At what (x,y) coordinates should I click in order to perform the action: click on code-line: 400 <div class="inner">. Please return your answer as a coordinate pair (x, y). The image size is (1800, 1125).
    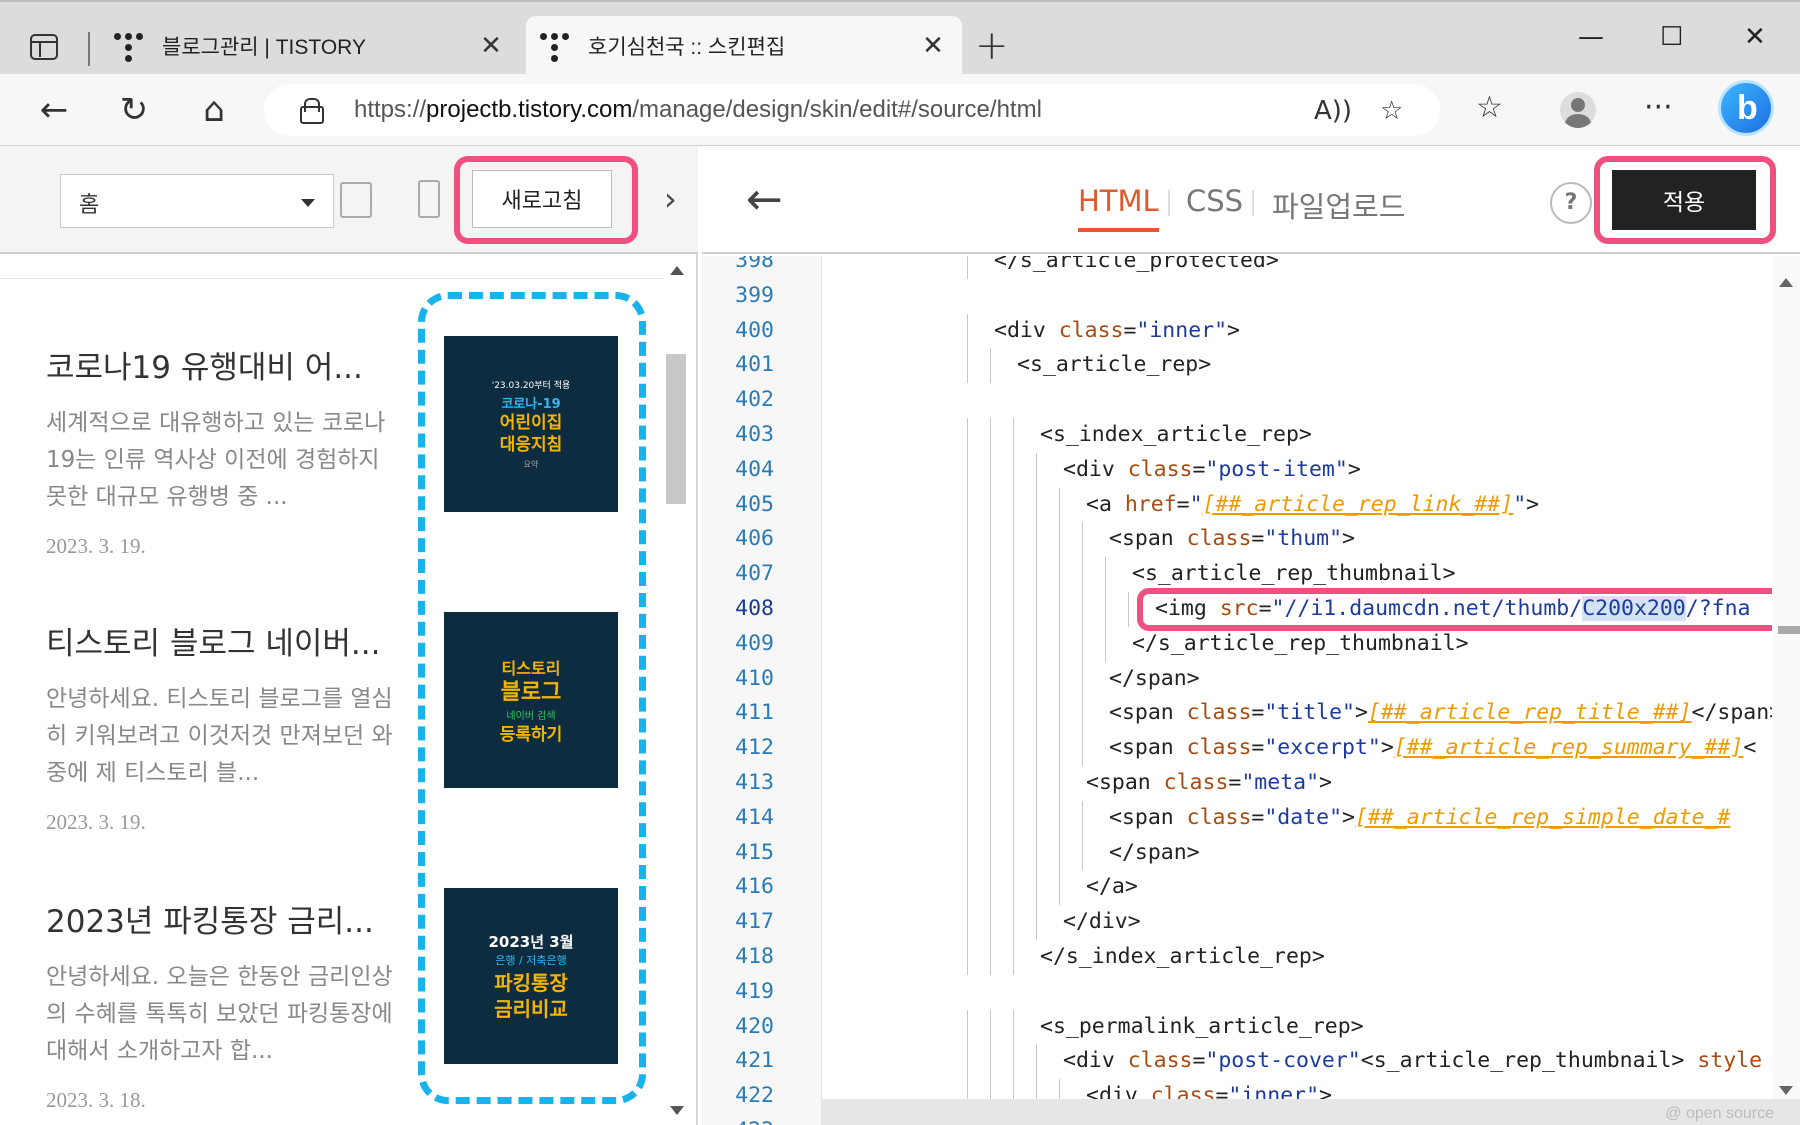
    Looking at the image, I should click on (1236, 331).